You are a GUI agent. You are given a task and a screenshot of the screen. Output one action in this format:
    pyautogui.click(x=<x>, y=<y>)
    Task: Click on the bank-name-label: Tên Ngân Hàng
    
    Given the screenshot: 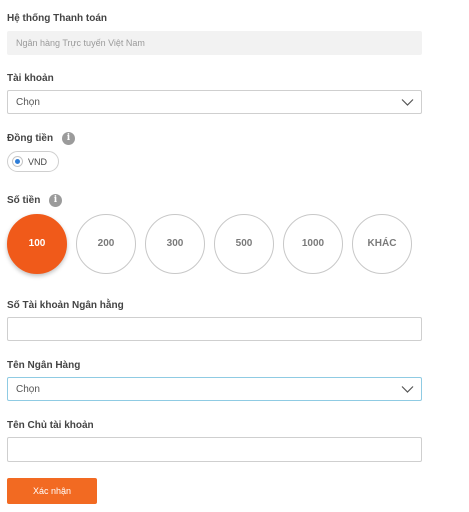 What is the action you would take?
    pyautogui.click(x=44, y=365)
    